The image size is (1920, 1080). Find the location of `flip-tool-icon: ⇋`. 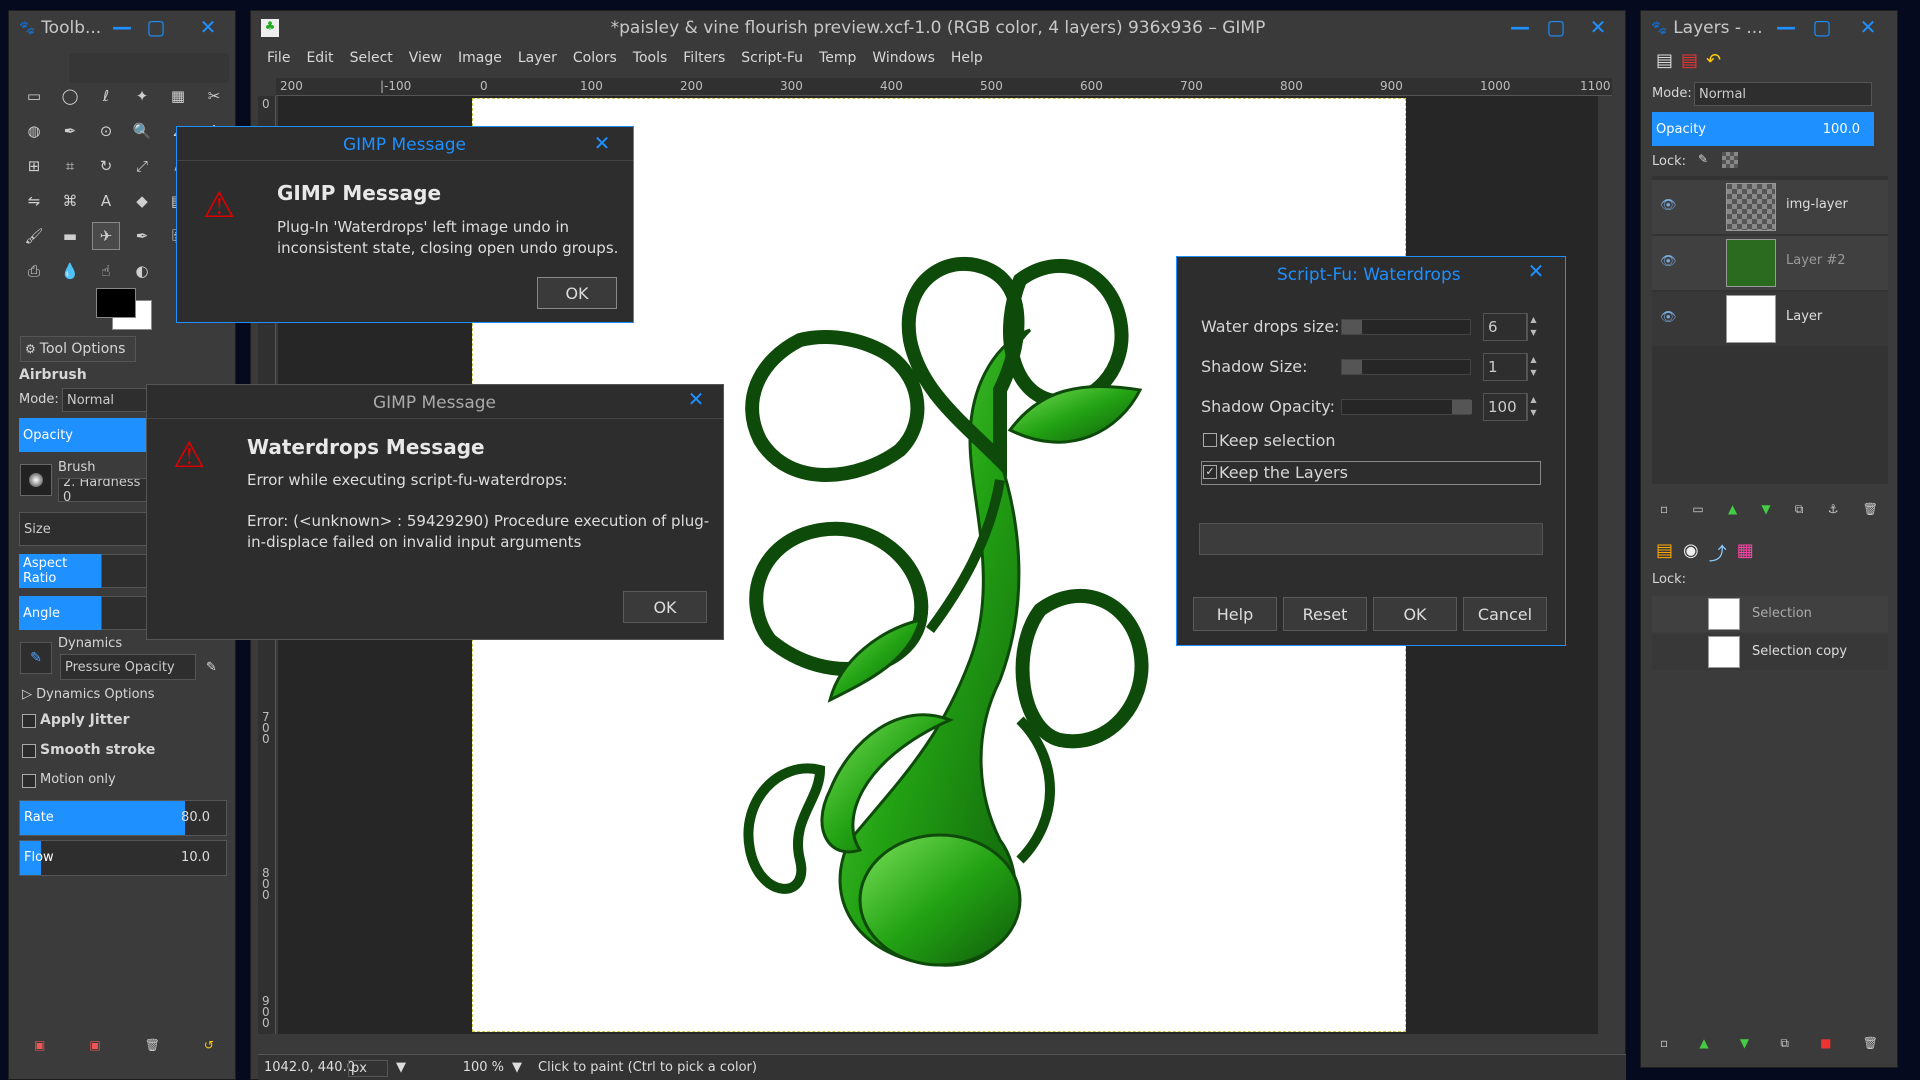

flip-tool-icon: ⇋ is located at coordinates (34, 201).